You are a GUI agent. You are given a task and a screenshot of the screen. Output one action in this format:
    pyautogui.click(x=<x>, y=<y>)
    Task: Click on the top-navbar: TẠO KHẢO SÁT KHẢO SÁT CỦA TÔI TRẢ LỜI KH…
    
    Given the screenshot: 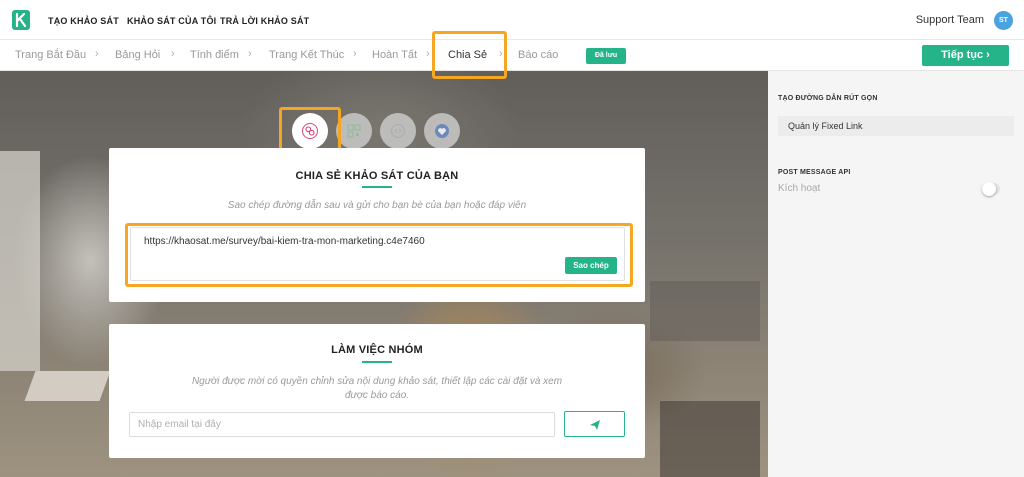 What is the action you would take?
    pyautogui.click(x=512, y=20)
    